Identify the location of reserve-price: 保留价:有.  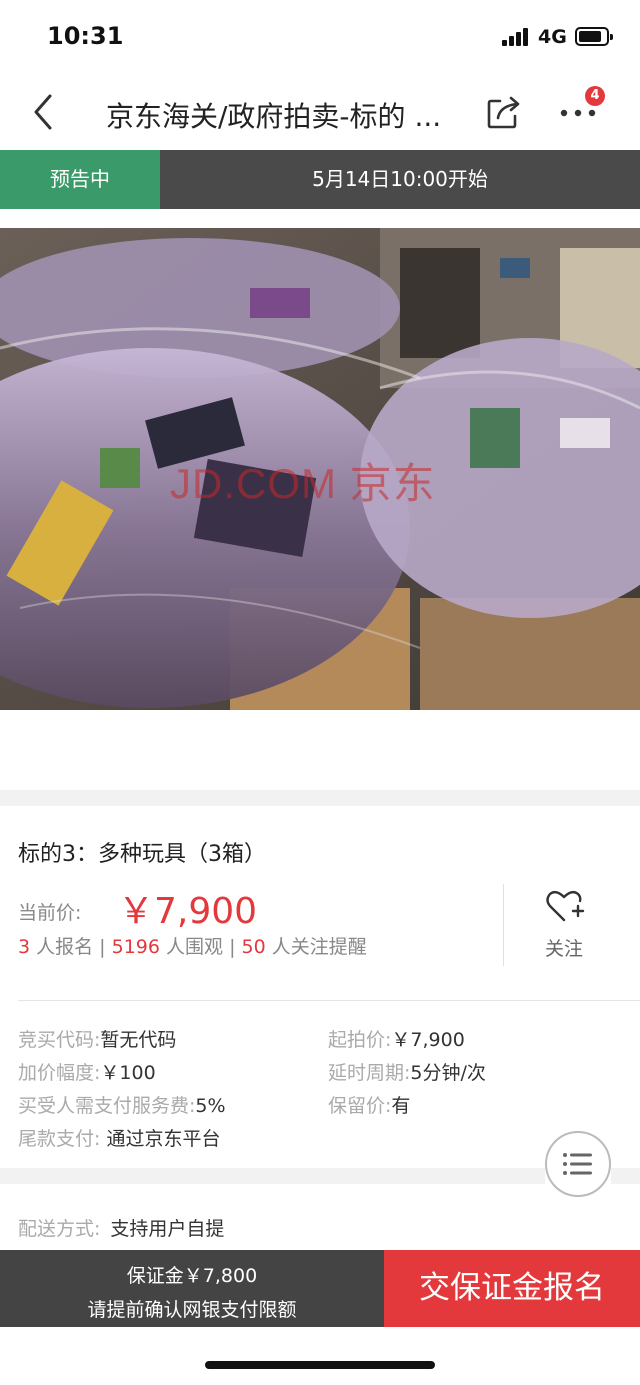
(369, 1104).